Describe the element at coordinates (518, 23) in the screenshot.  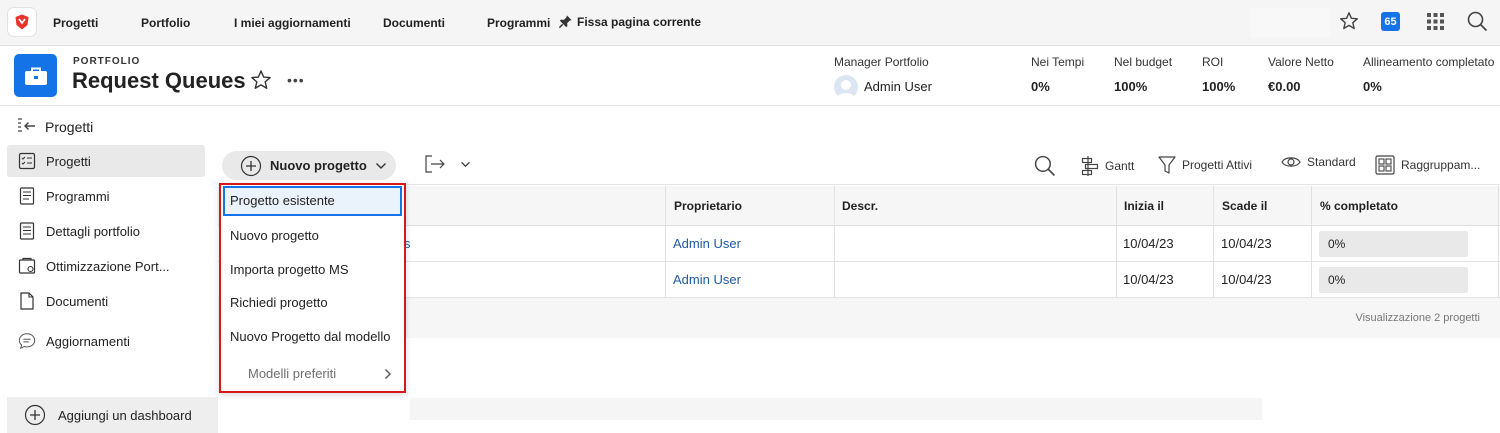
I see `nav-item-programmi: Programmi` at that location.